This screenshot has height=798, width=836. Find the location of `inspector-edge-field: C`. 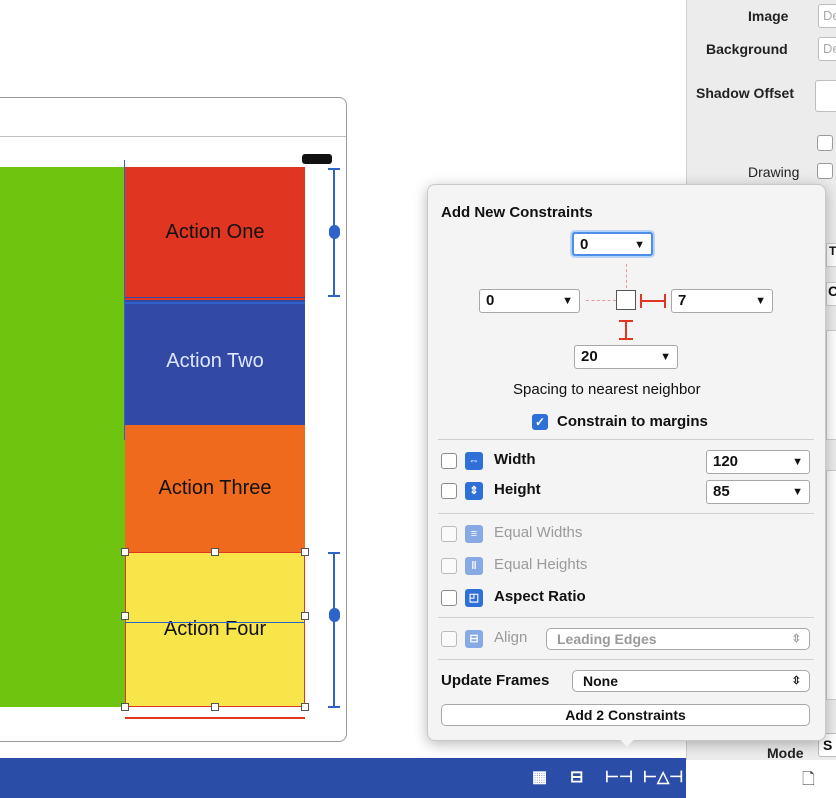

inspector-edge-field: C is located at coordinates (831, 294).